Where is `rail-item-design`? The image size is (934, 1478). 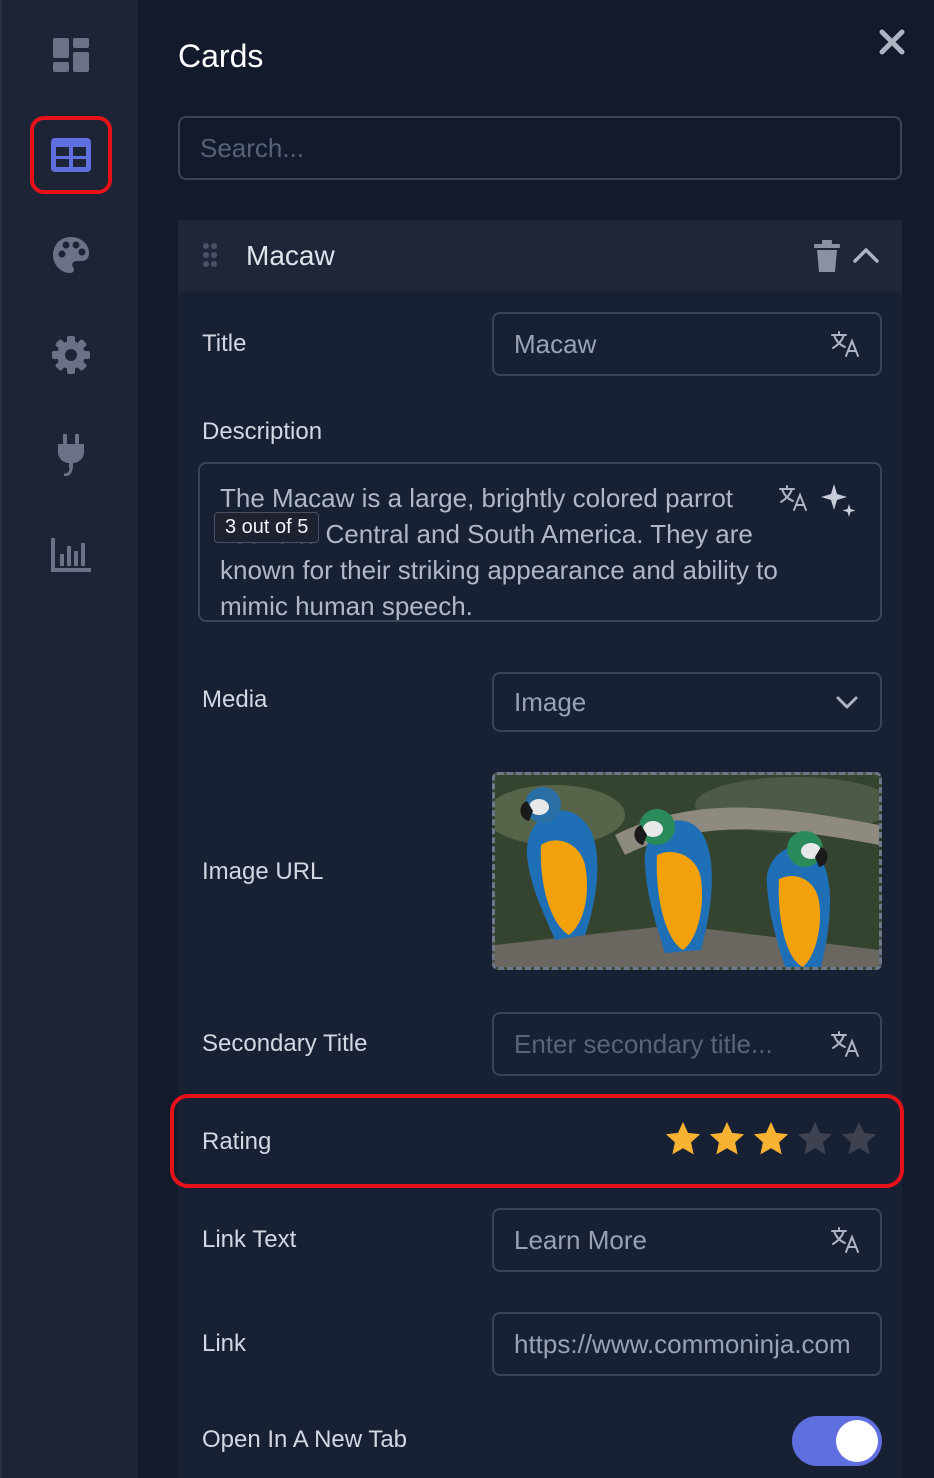
rail-item-design is located at coordinates (71, 255).